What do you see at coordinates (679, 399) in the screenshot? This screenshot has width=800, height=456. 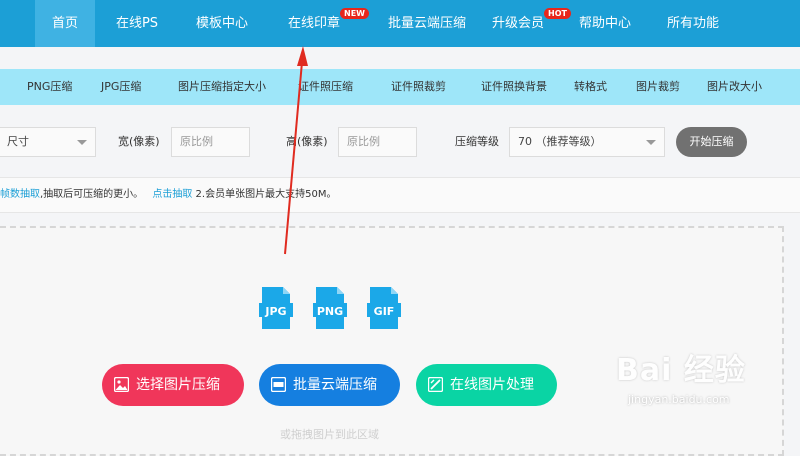 I see `watermark-url: jingyan.baidu.com` at bounding box center [679, 399].